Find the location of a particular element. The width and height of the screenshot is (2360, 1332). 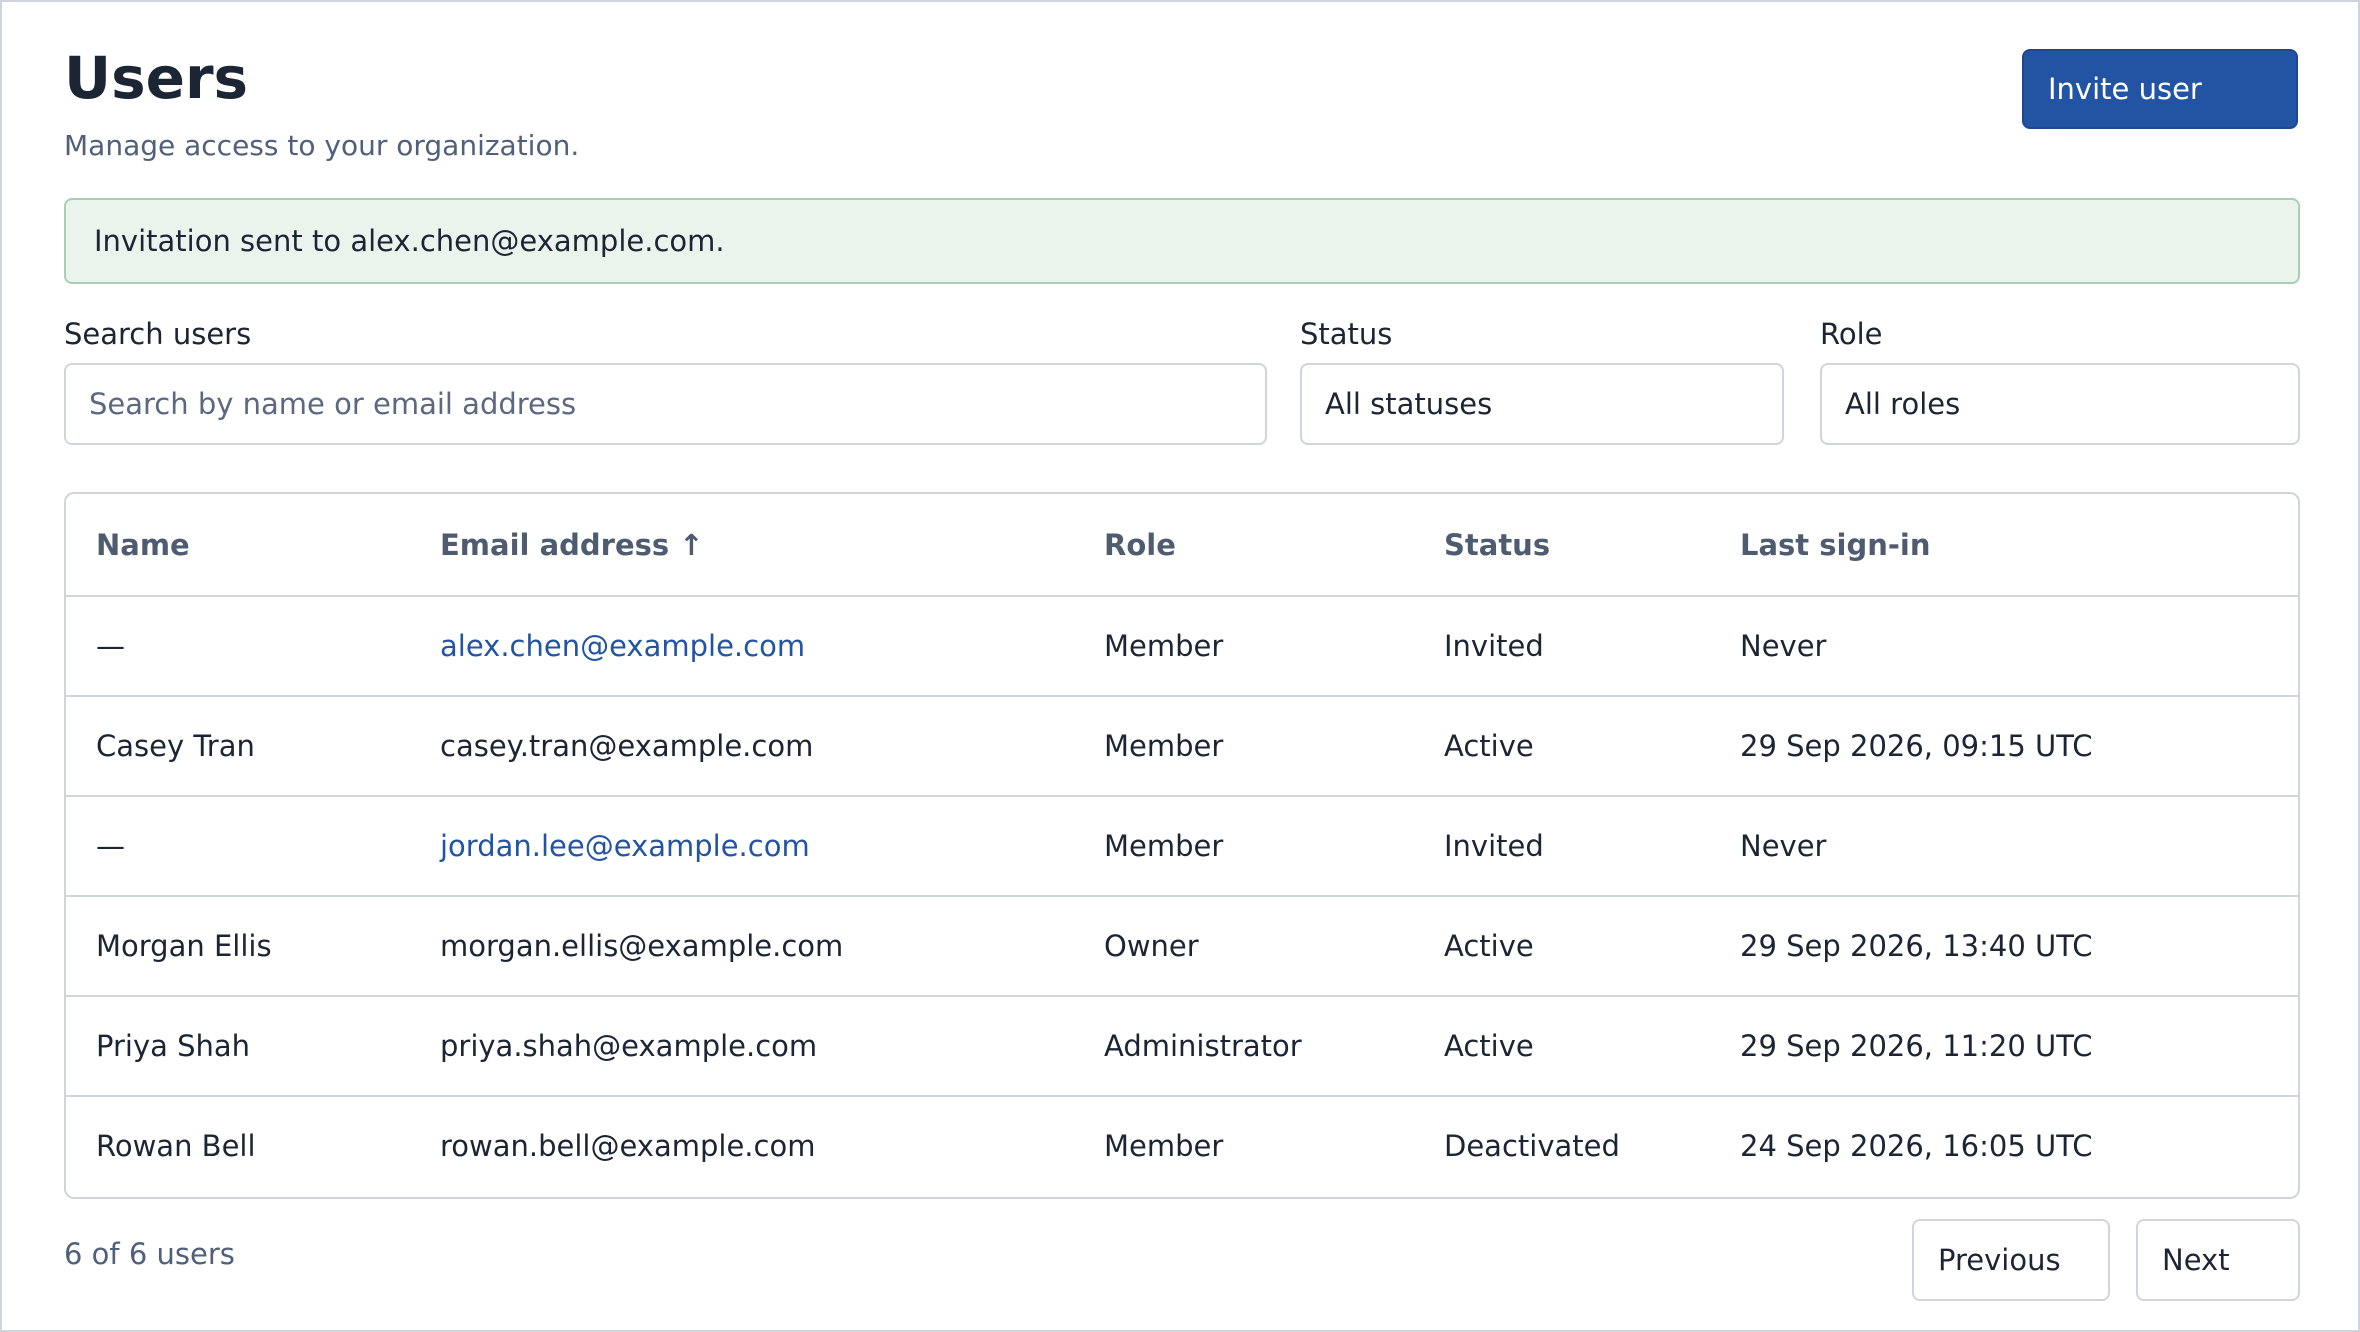

table-row: — alex.chen@example.com Member Invited Never is located at coordinates (1182, 646).